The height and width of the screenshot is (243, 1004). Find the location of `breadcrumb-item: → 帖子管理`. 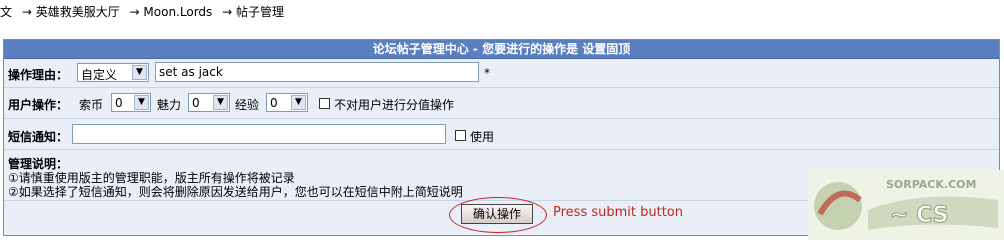

breadcrumb-item: → 帖子管理 is located at coordinates (253, 12).